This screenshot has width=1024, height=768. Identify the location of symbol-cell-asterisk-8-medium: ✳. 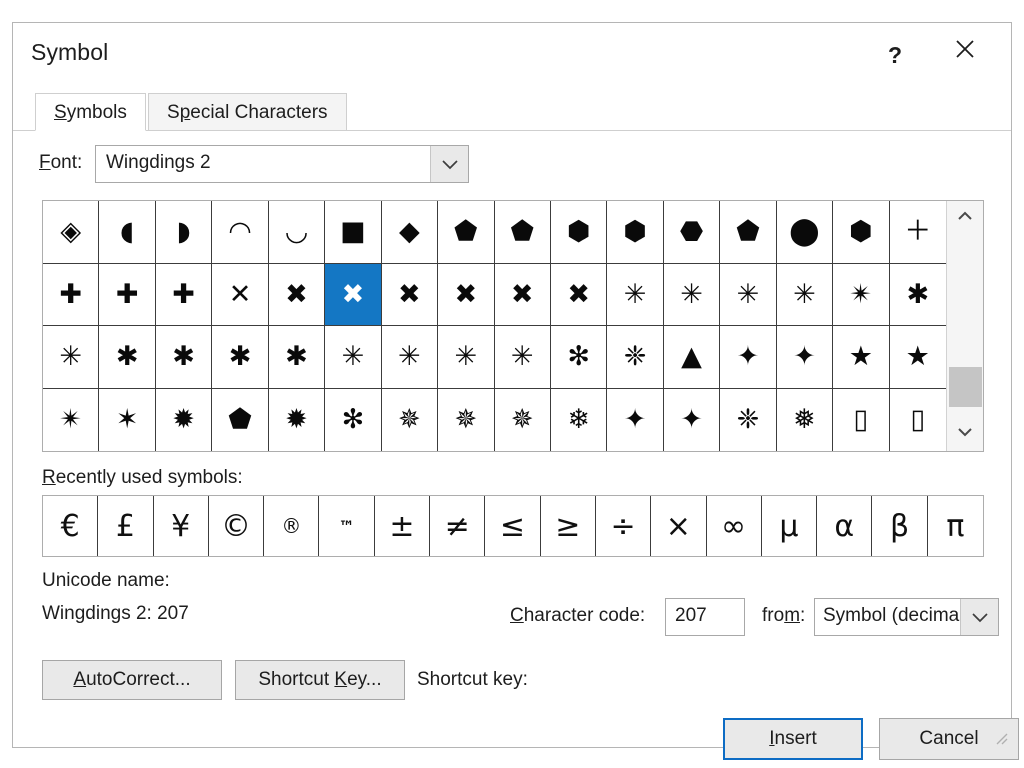
(410, 357).